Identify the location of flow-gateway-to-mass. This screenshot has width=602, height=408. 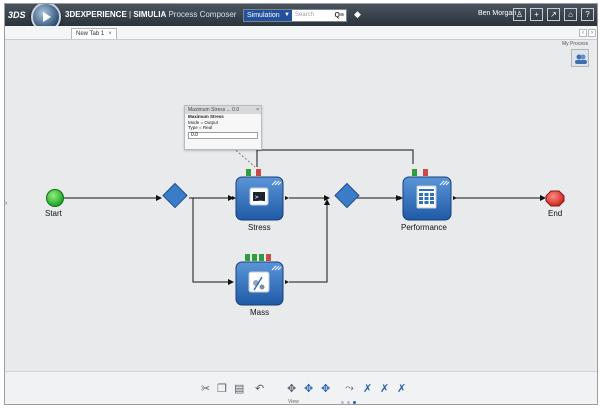
(212, 241).